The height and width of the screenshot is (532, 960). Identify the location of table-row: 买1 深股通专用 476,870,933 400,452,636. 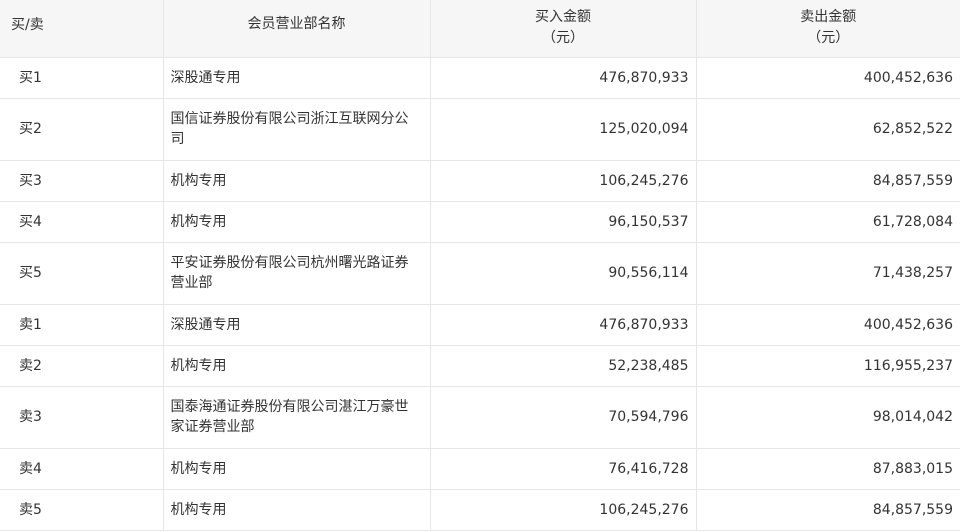
(480, 78).